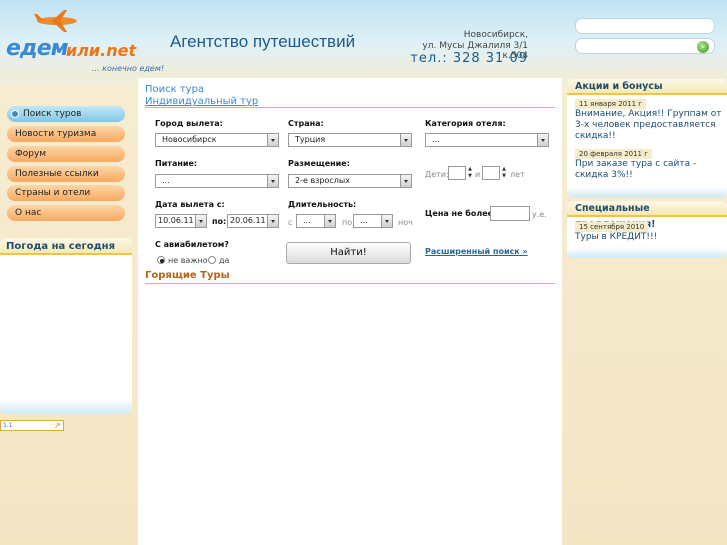  I want to click on nav-item-label: О нас, so click(28, 213).